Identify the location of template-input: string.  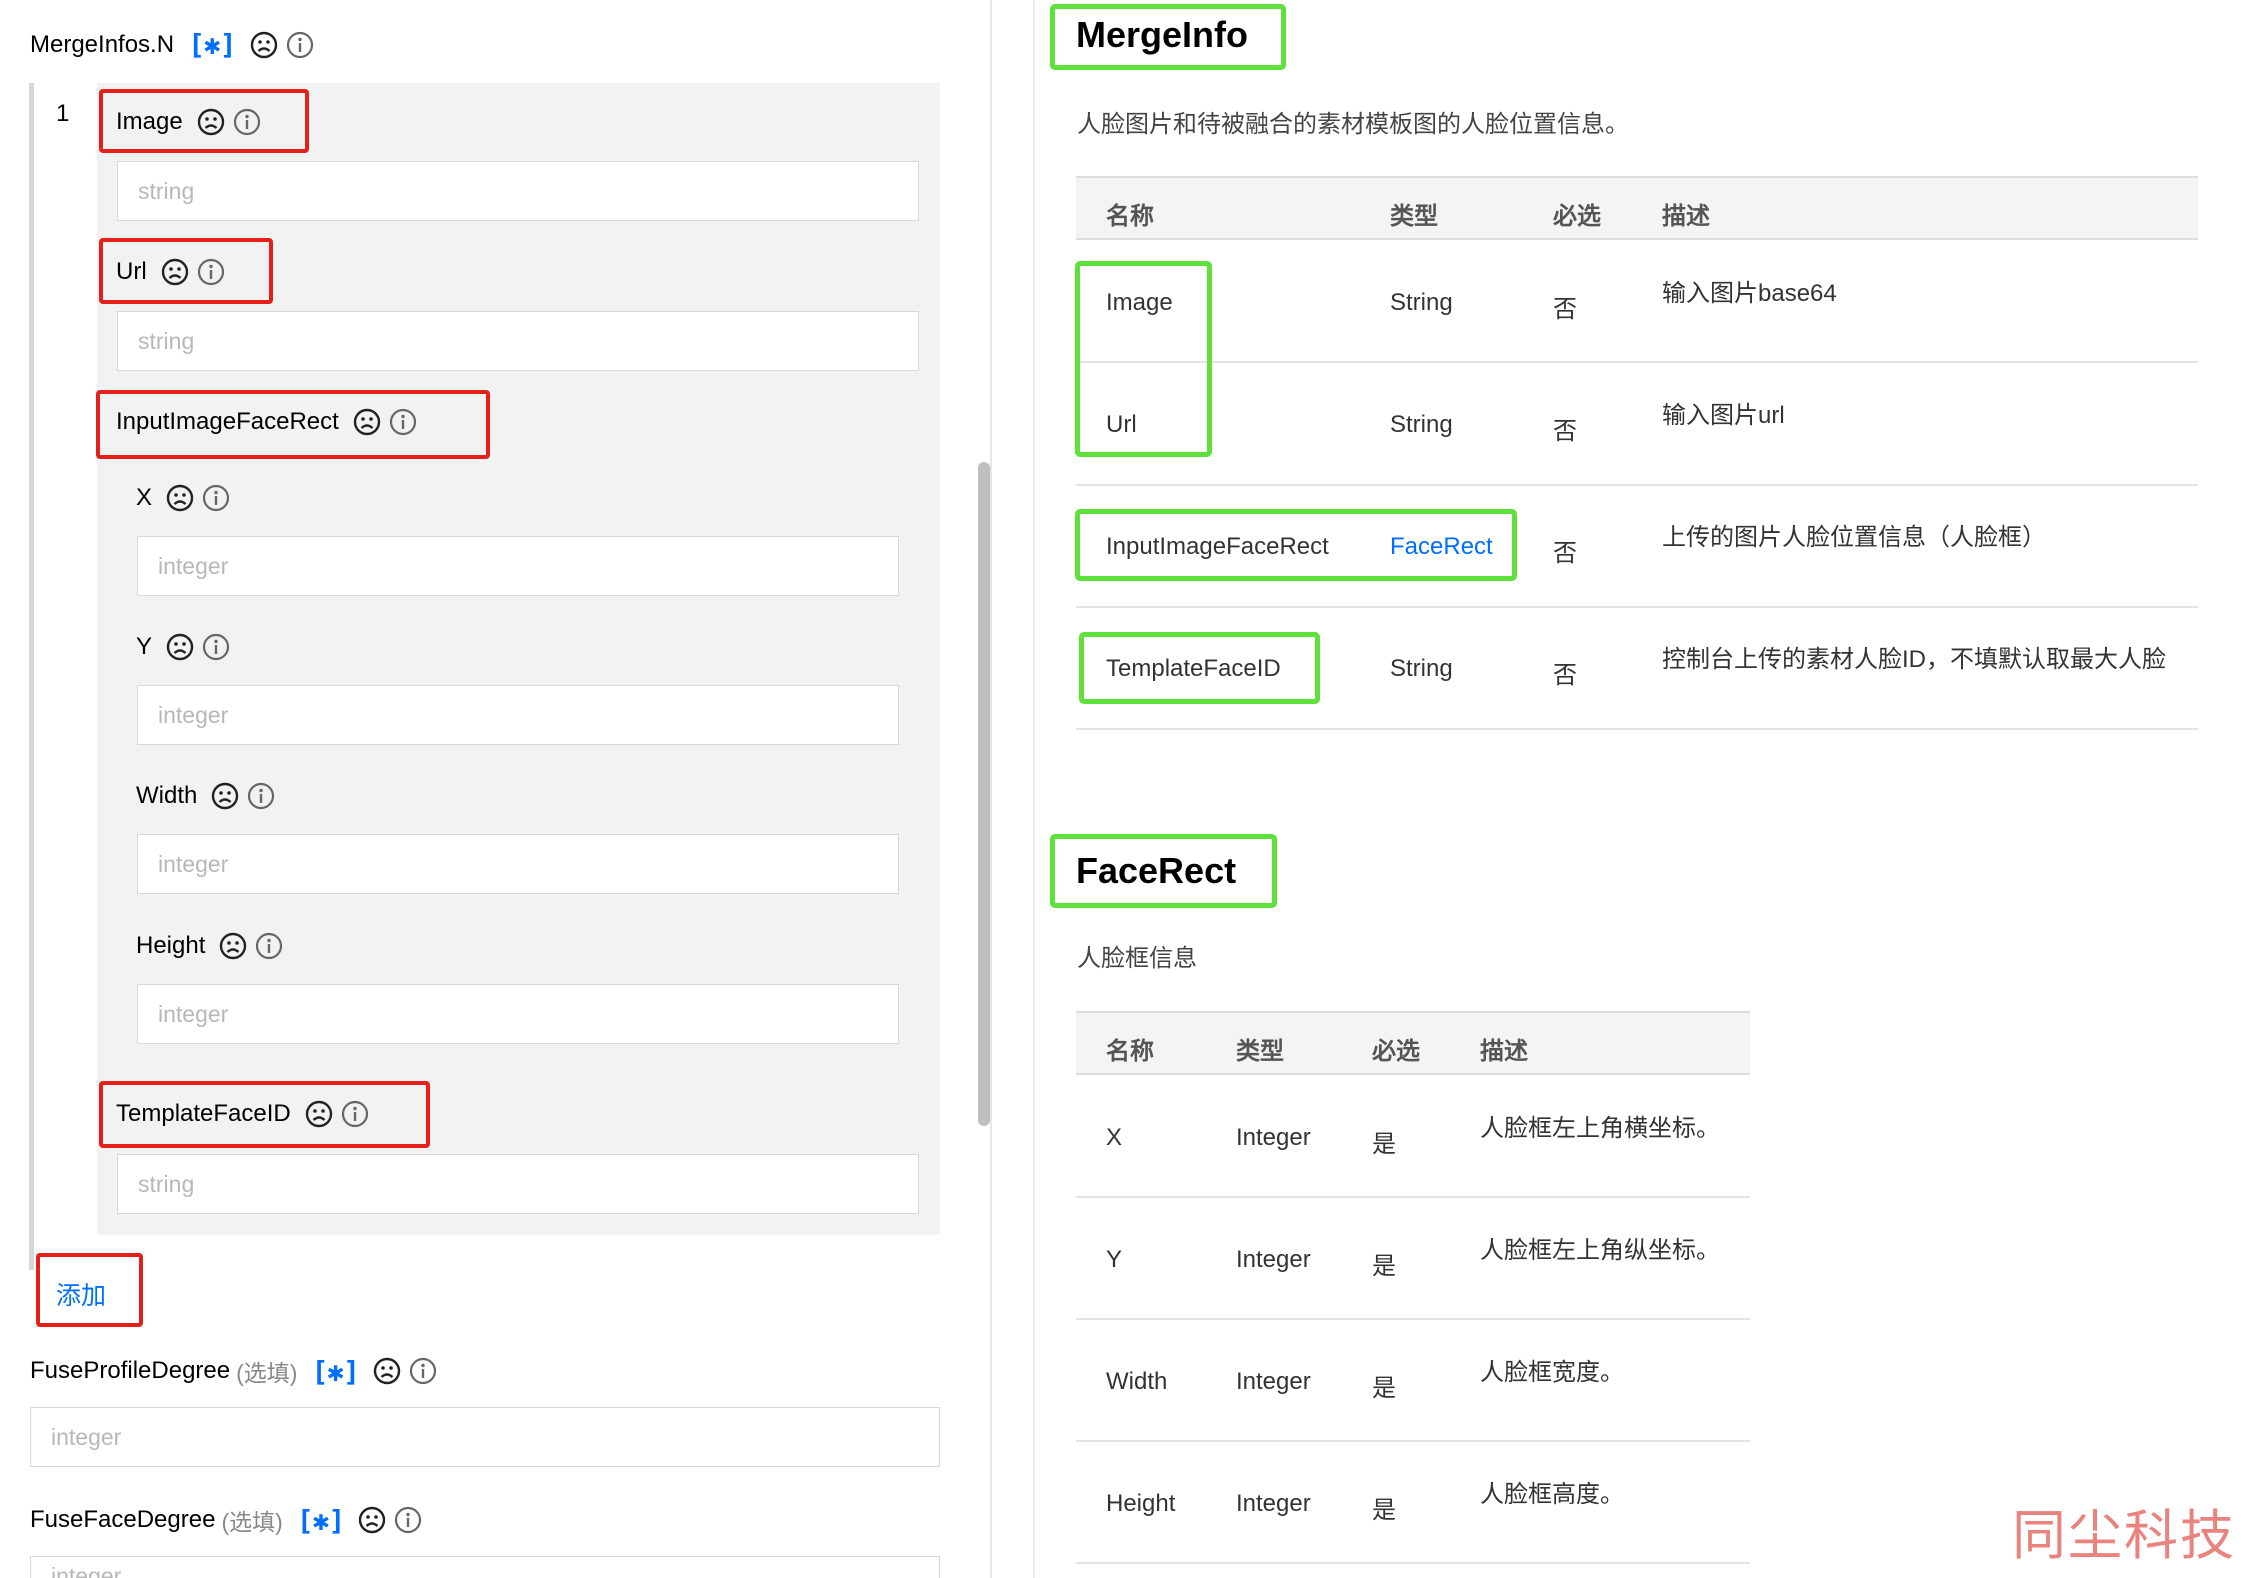
(518, 1184).